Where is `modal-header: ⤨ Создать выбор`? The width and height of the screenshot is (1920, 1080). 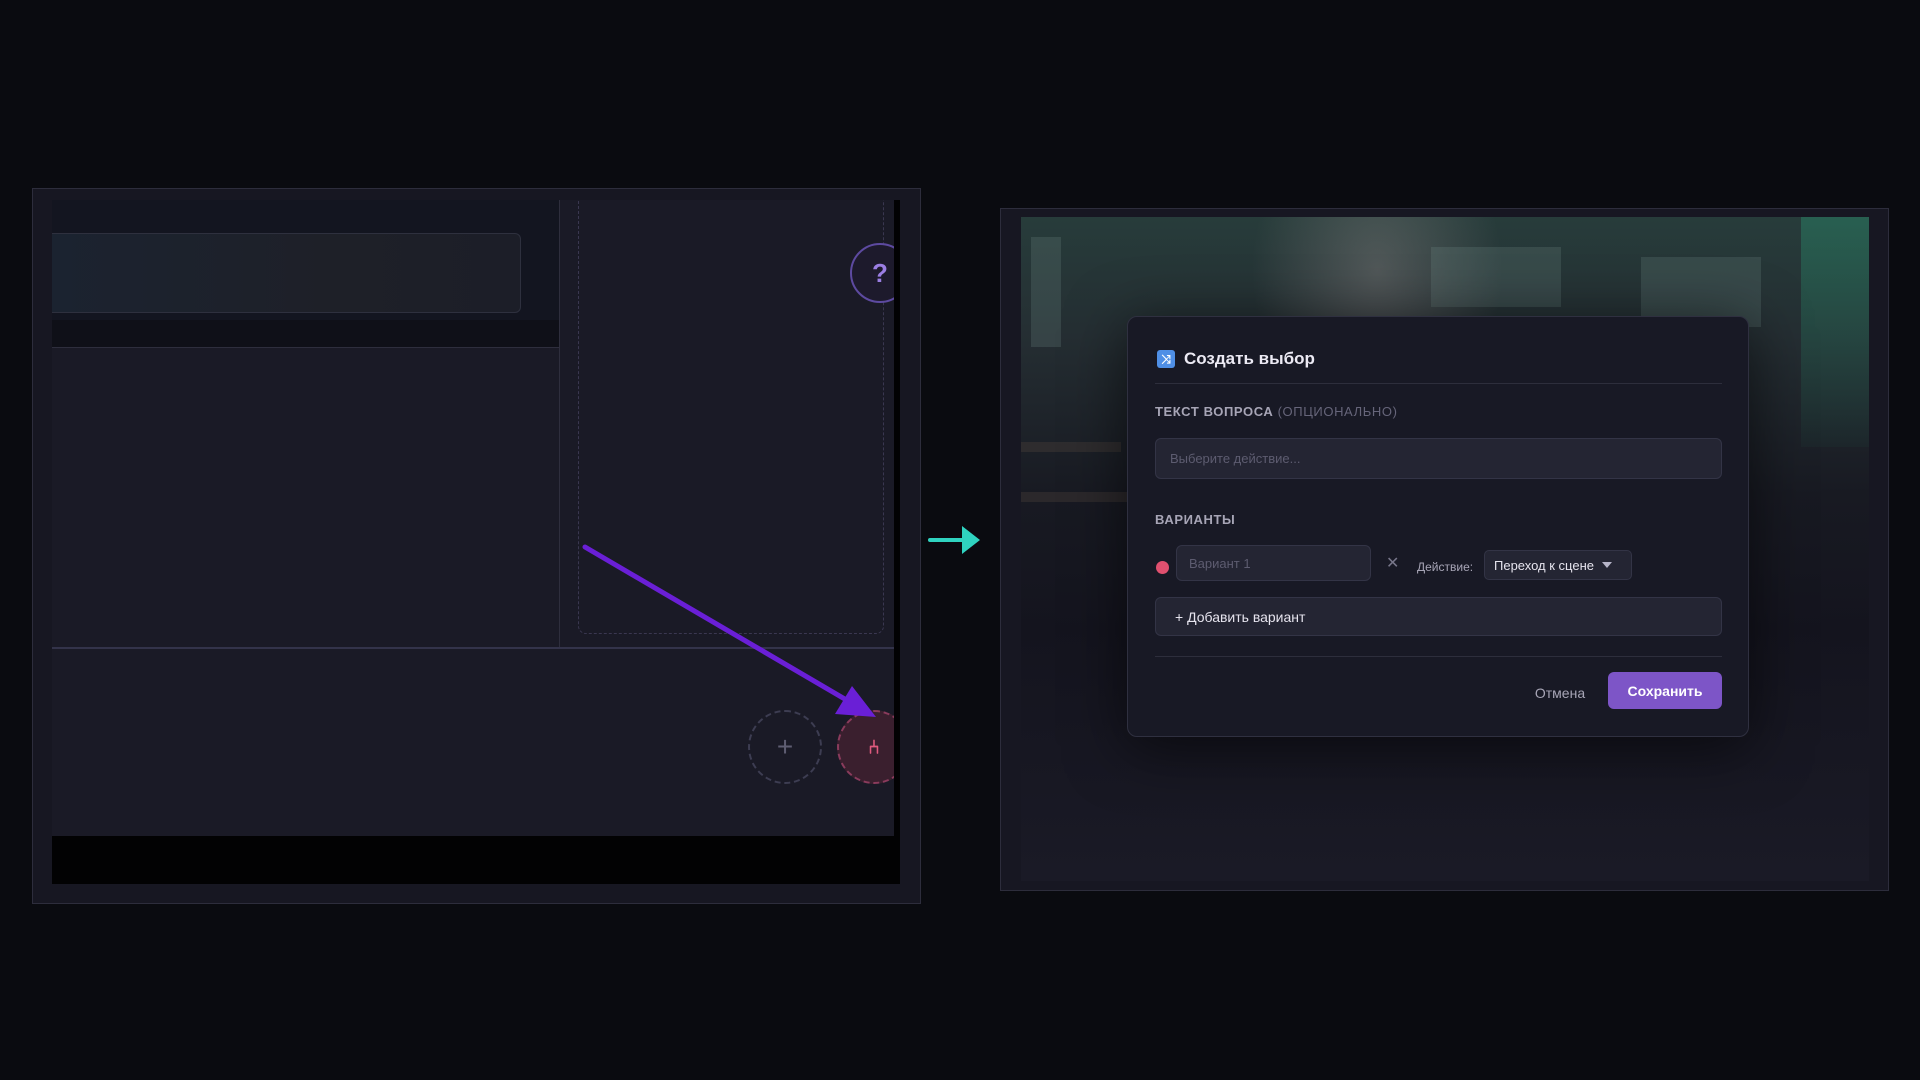
modal-header: ⤨ Создать выбор is located at coordinates (1236, 359).